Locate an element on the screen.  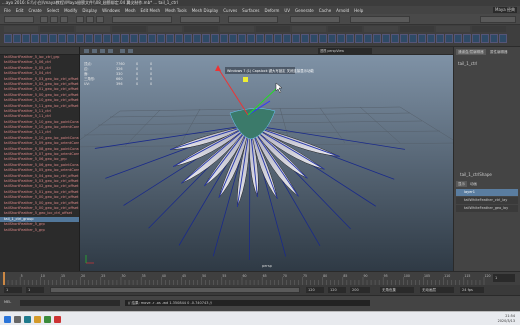
search-icon is located at coordinates (17, 319).